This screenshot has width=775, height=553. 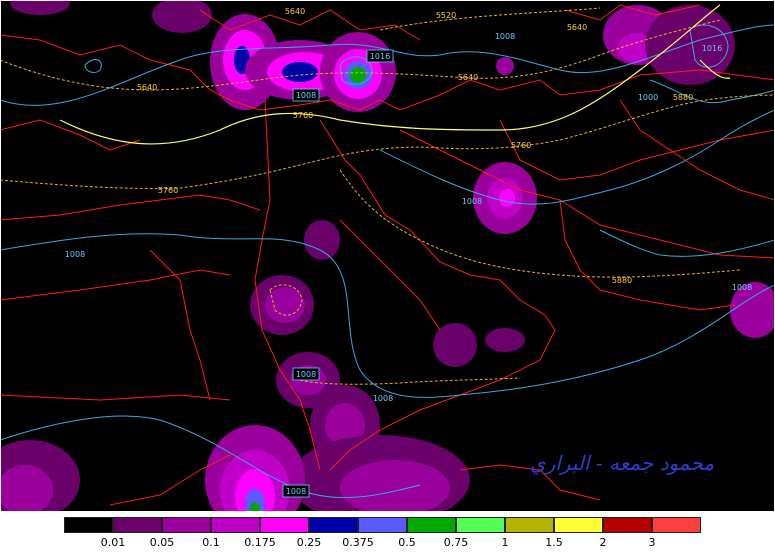 What do you see at coordinates (113, 542) in the screenshot?
I see `legend-tick-label: 0.01` at bounding box center [113, 542].